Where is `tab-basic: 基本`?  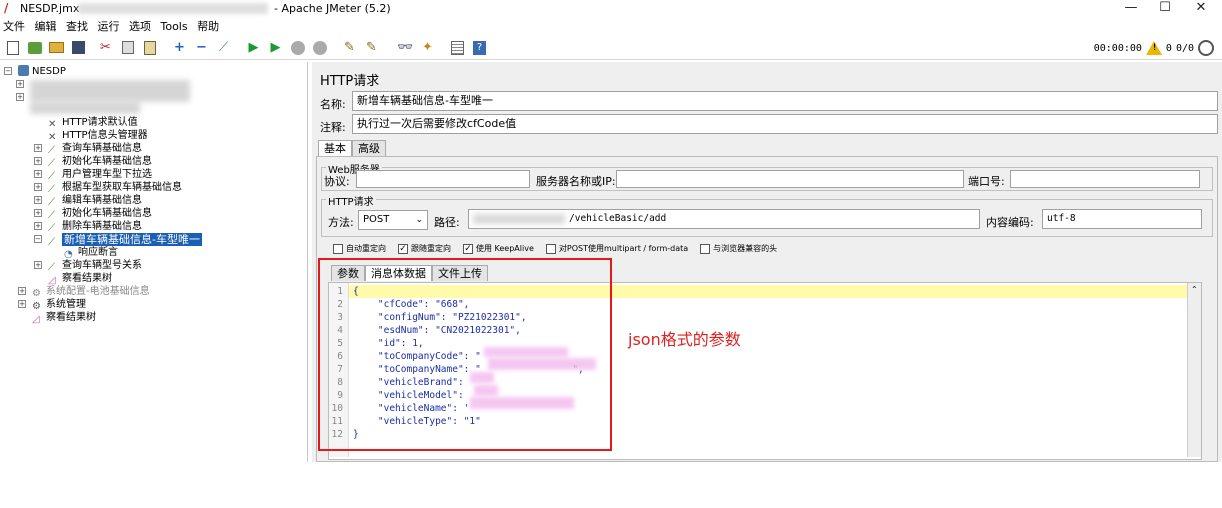
tab-basic: 基本 is located at coordinates (335, 148).